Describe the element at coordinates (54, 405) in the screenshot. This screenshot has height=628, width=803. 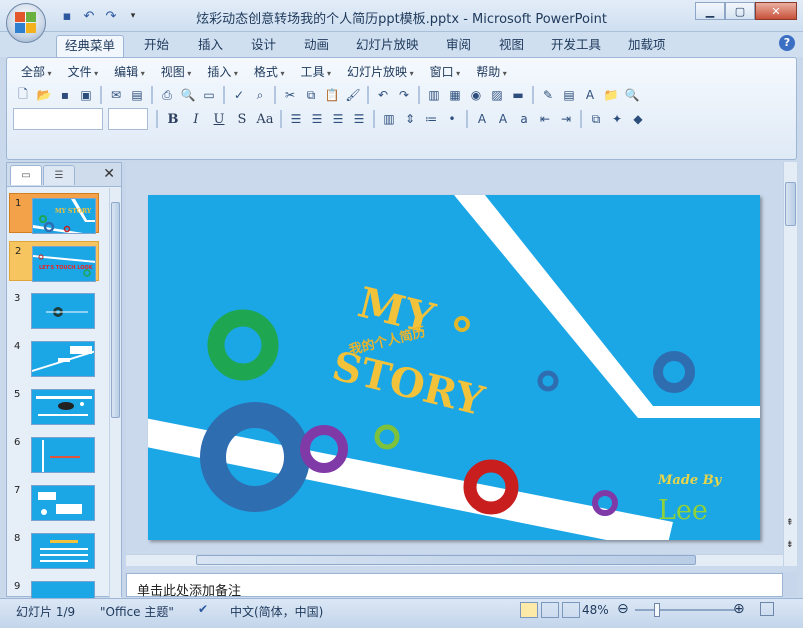
I see `slide-thumbnail: 5` at that location.